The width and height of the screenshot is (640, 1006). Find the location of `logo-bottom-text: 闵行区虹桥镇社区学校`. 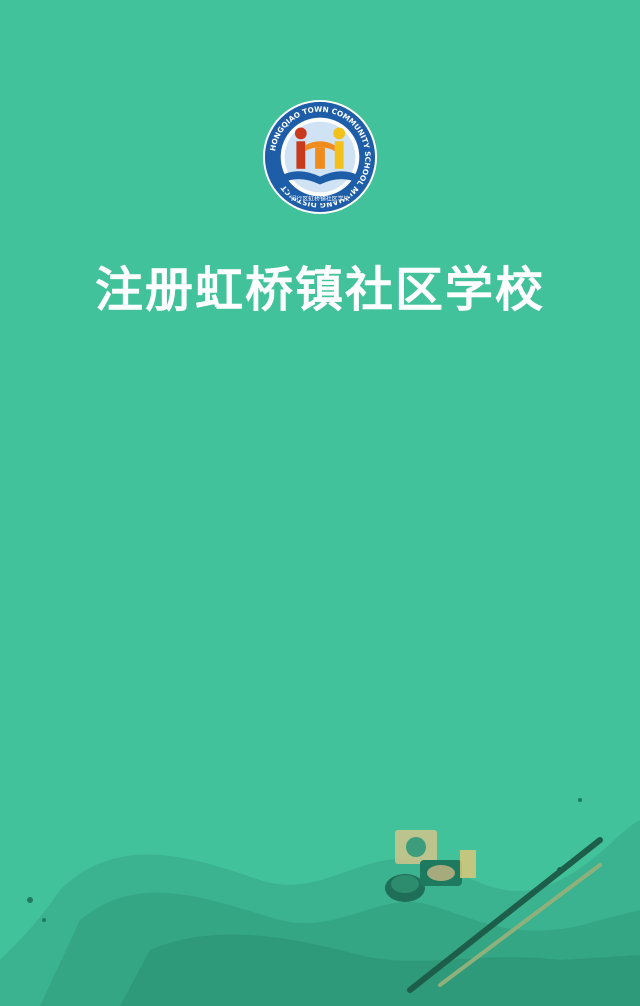

logo-bottom-text: 闵行区虹桥镇社区学校 is located at coordinates (320, 198).